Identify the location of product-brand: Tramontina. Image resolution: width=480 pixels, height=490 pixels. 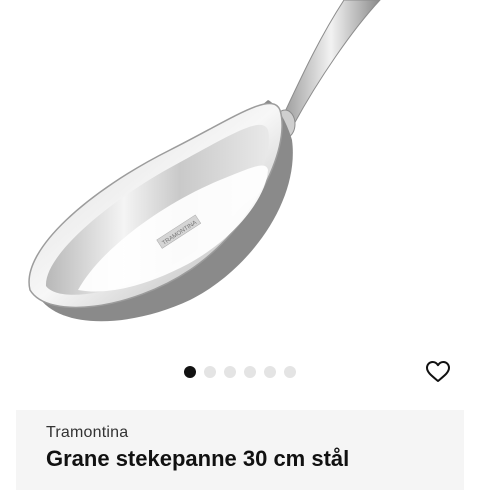
(87, 433).